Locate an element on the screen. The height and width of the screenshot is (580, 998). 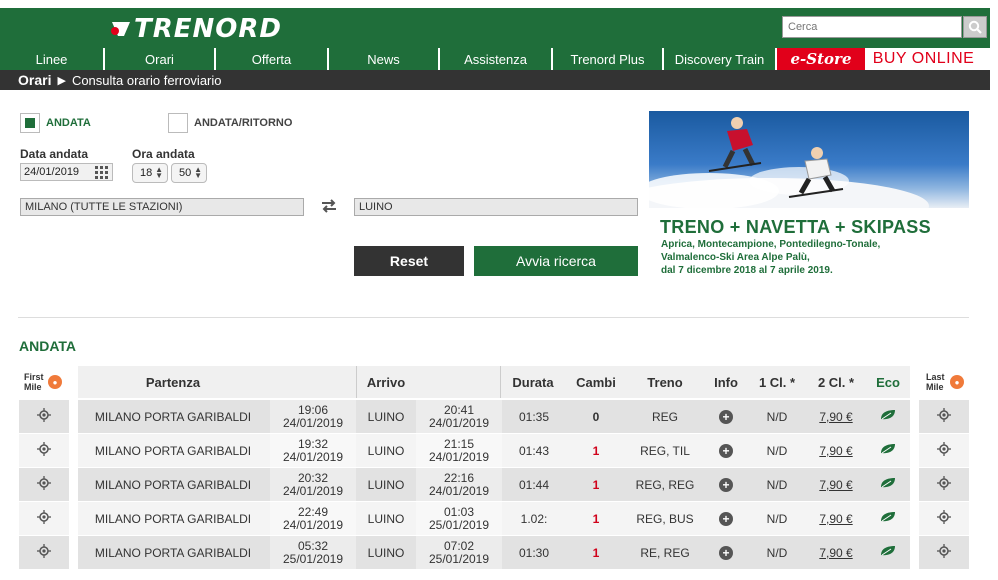
nav-item-news: News is located at coordinates (384, 59).